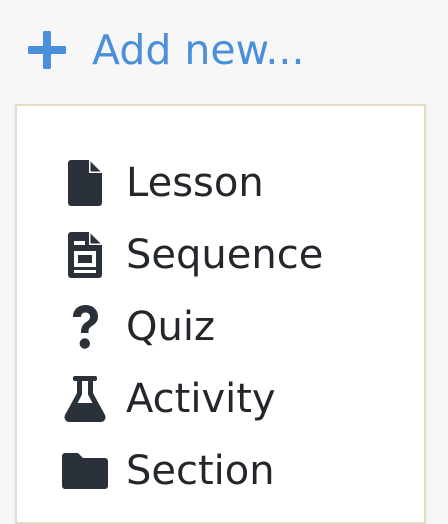  What do you see at coordinates (85, 471) in the screenshot?
I see `folder-icon` at bounding box center [85, 471].